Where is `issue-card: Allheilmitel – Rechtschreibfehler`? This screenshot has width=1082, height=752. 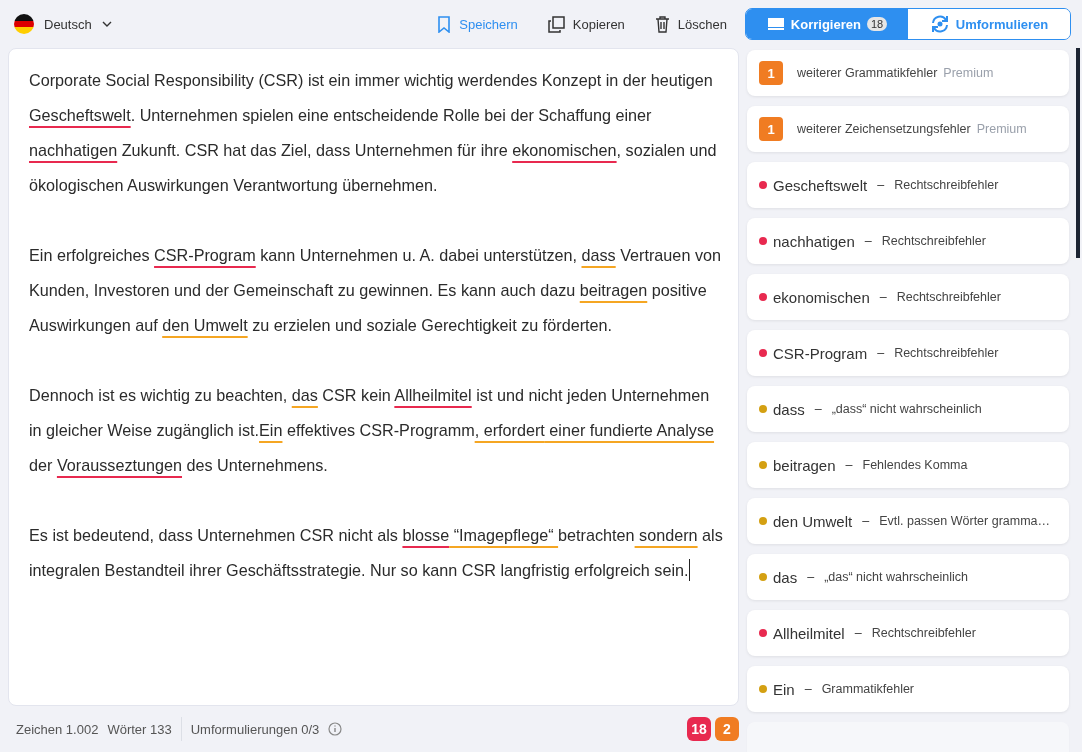
issue-card: Allheilmitel – Rechtschreibfehler is located at coordinates (908, 633).